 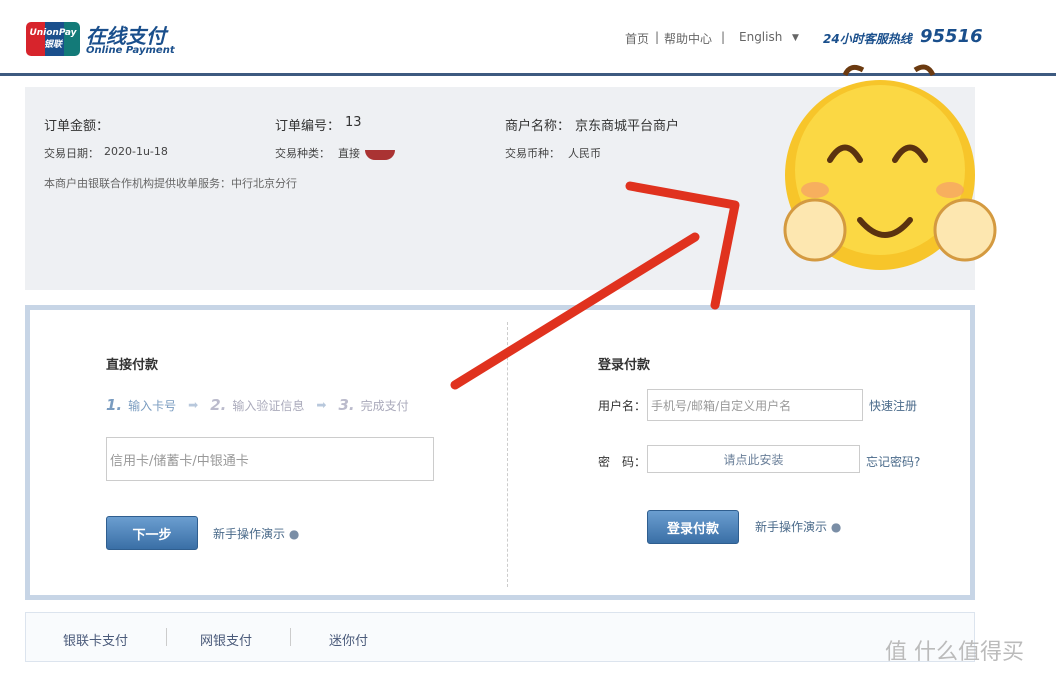 I want to click on smiley-emoji, so click(x=890, y=167).